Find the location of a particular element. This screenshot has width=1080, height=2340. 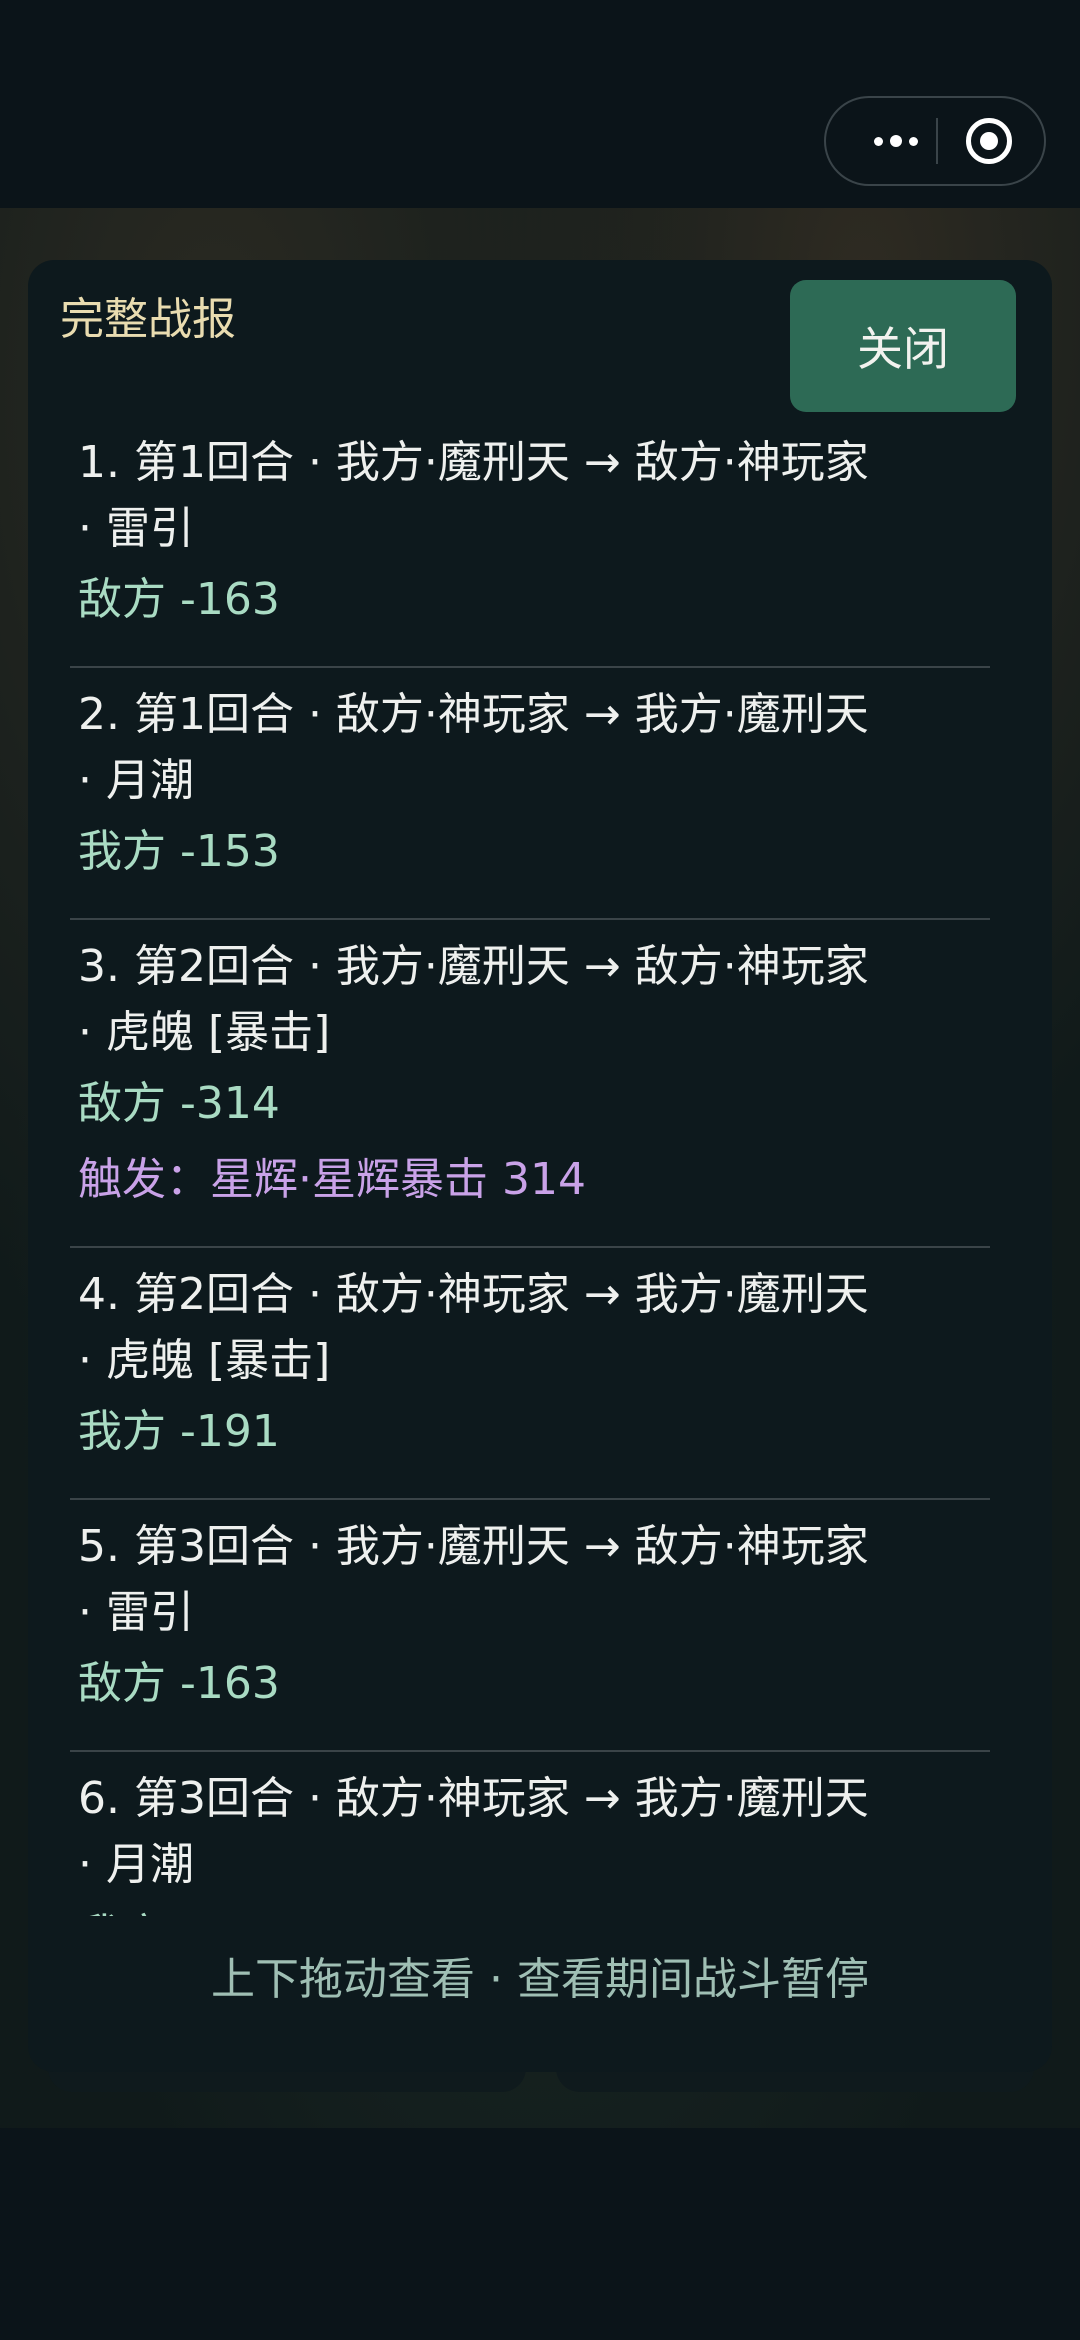

bottom-safe-area is located at coordinates (540, 2234).